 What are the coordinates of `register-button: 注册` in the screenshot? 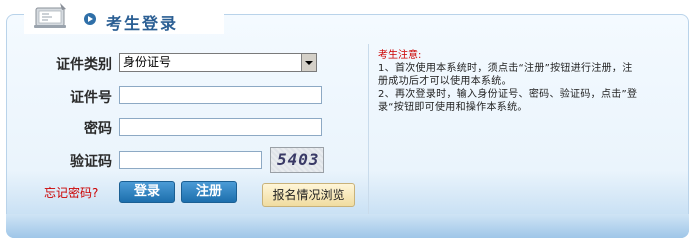 It's located at (209, 192).